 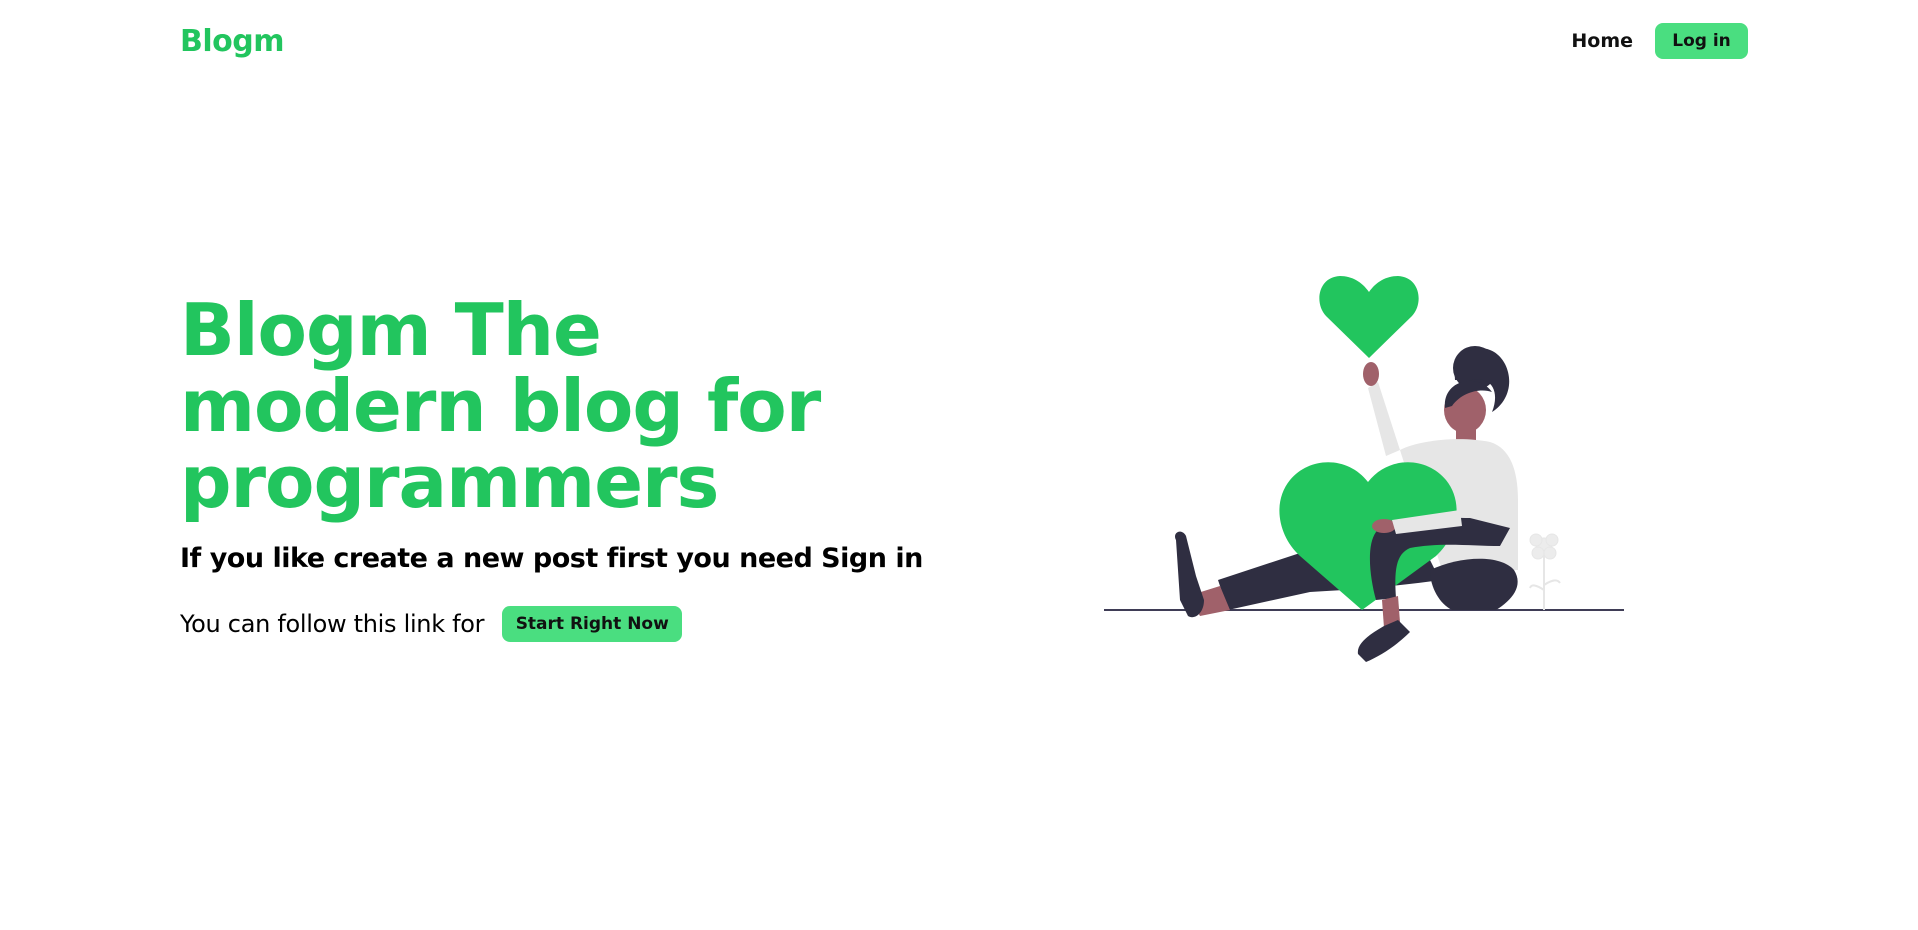 What do you see at coordinates (332, 624) in the screenshot?
I see `cta-text: You can follow this link for` at bounding box center [332, 624].